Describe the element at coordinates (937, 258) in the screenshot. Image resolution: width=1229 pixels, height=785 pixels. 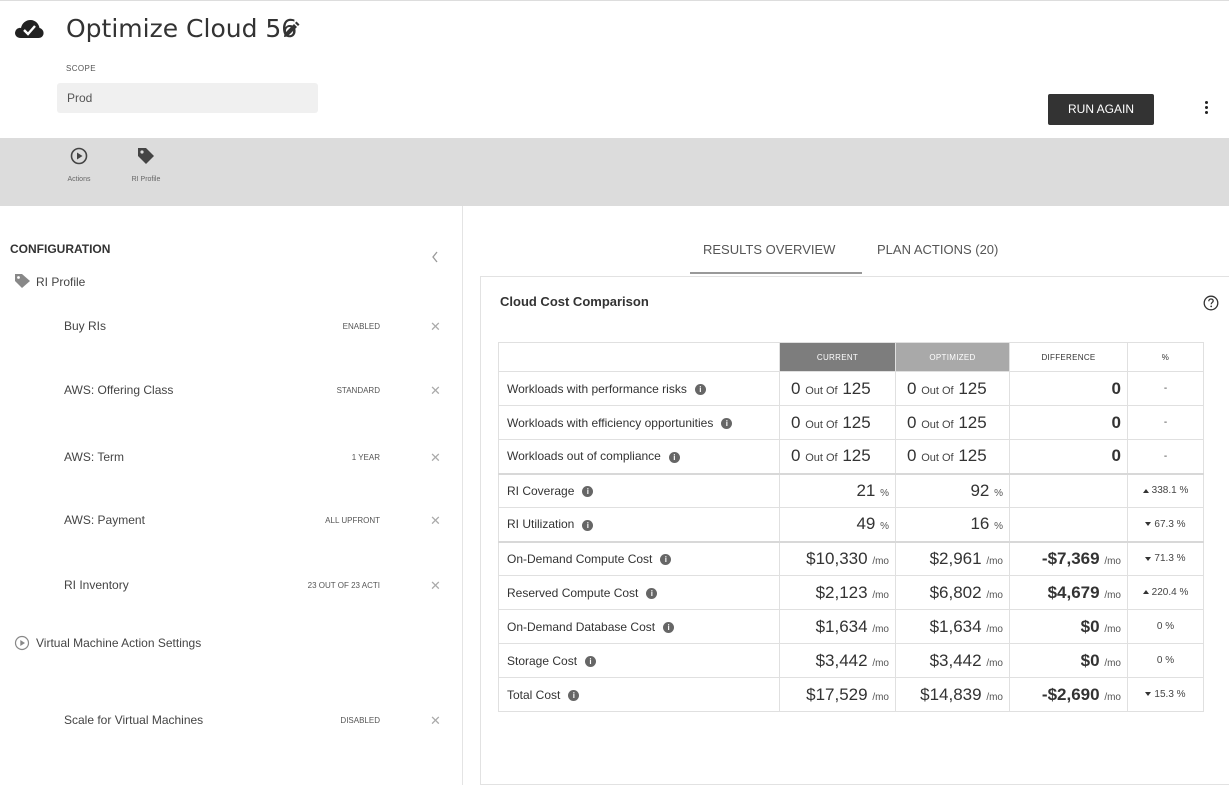
I see `tab-plan-actions: PLAN ACTIONS (20)` at that location.